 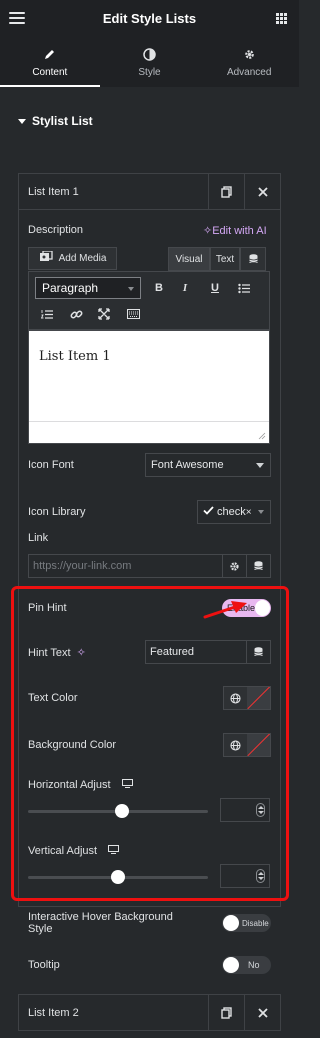 I want to click on keyboard-icon, so click(x=133, y=314).